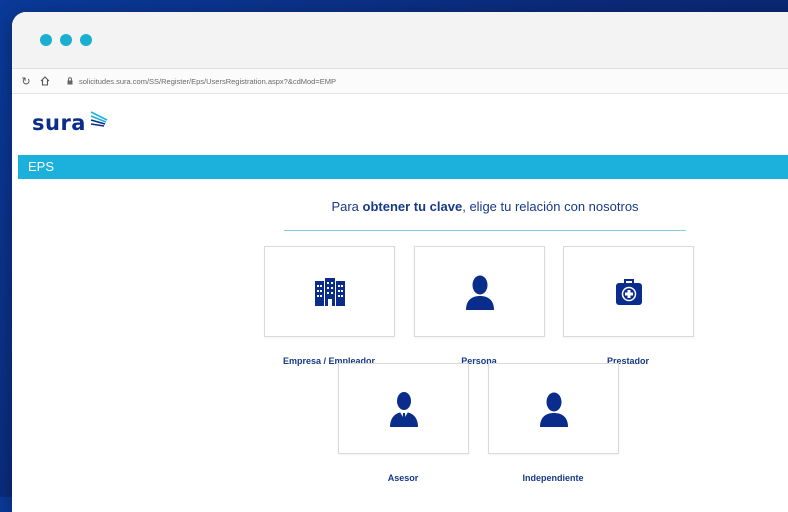 The image size is (788, 512). What do you see at coordinates (553, 478) in the screenshot?
I see `option-label-independiente: Independiente` at bounding box center [553, 478].